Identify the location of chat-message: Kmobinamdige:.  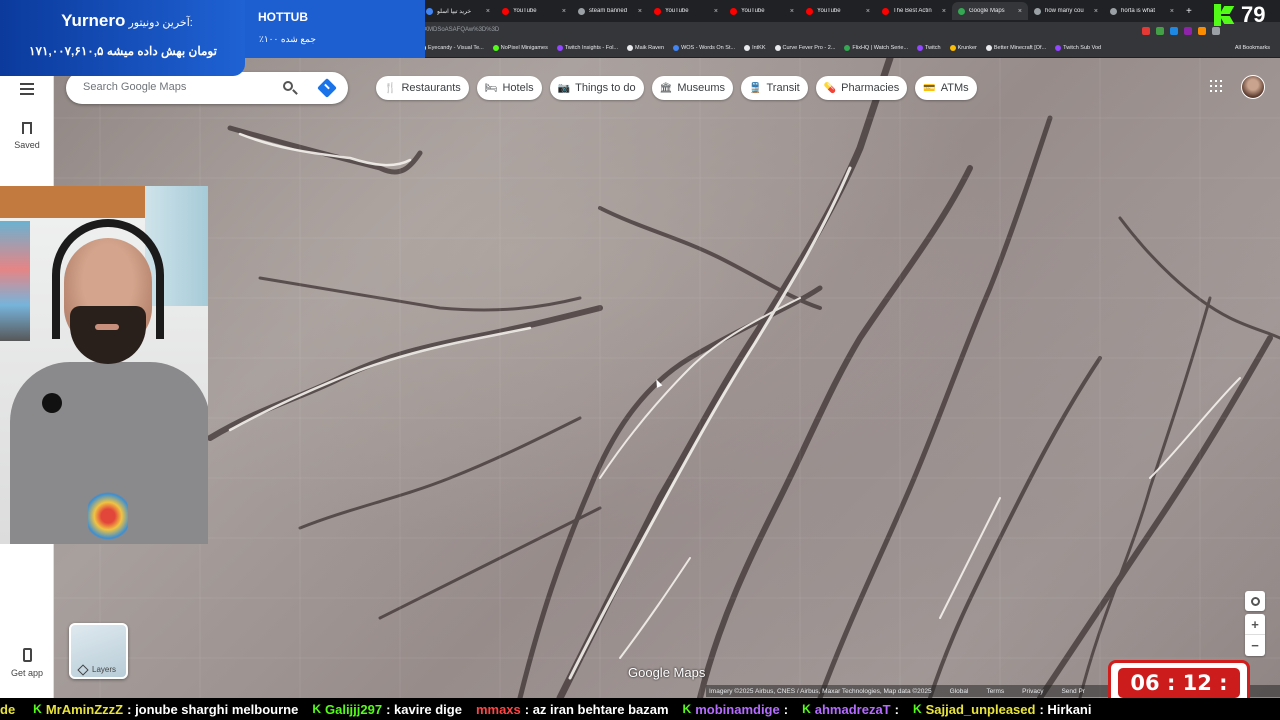
(736, 709).